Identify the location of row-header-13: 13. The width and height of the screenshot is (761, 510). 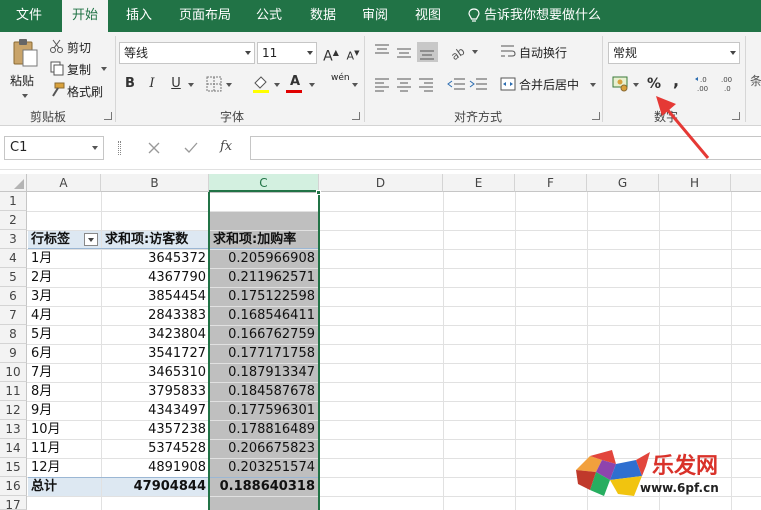
(13, 429).